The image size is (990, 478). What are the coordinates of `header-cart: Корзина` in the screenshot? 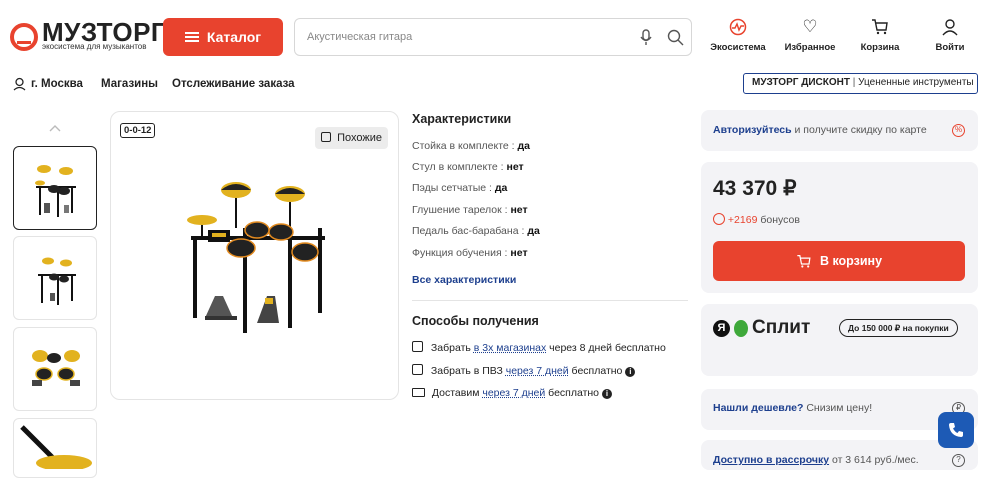 It's located at (880, 35).